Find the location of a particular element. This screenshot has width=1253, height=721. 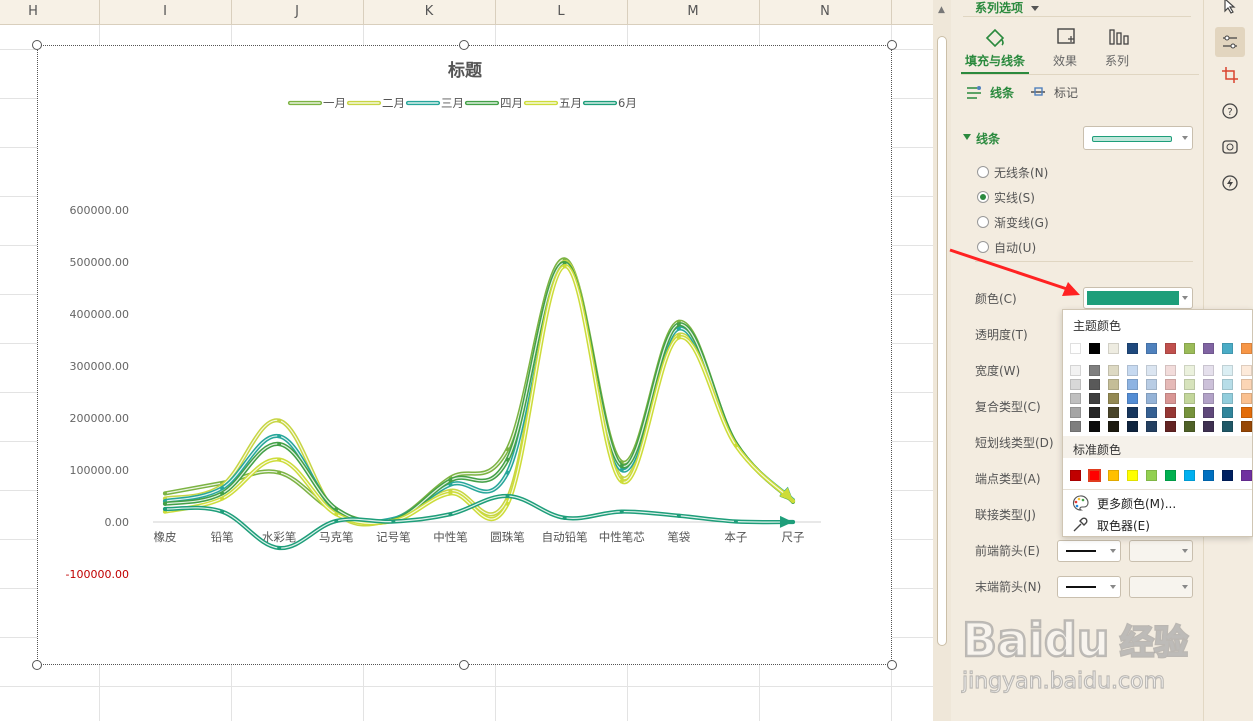

subtab-line: 线条 is located at coordinates (995, 93).